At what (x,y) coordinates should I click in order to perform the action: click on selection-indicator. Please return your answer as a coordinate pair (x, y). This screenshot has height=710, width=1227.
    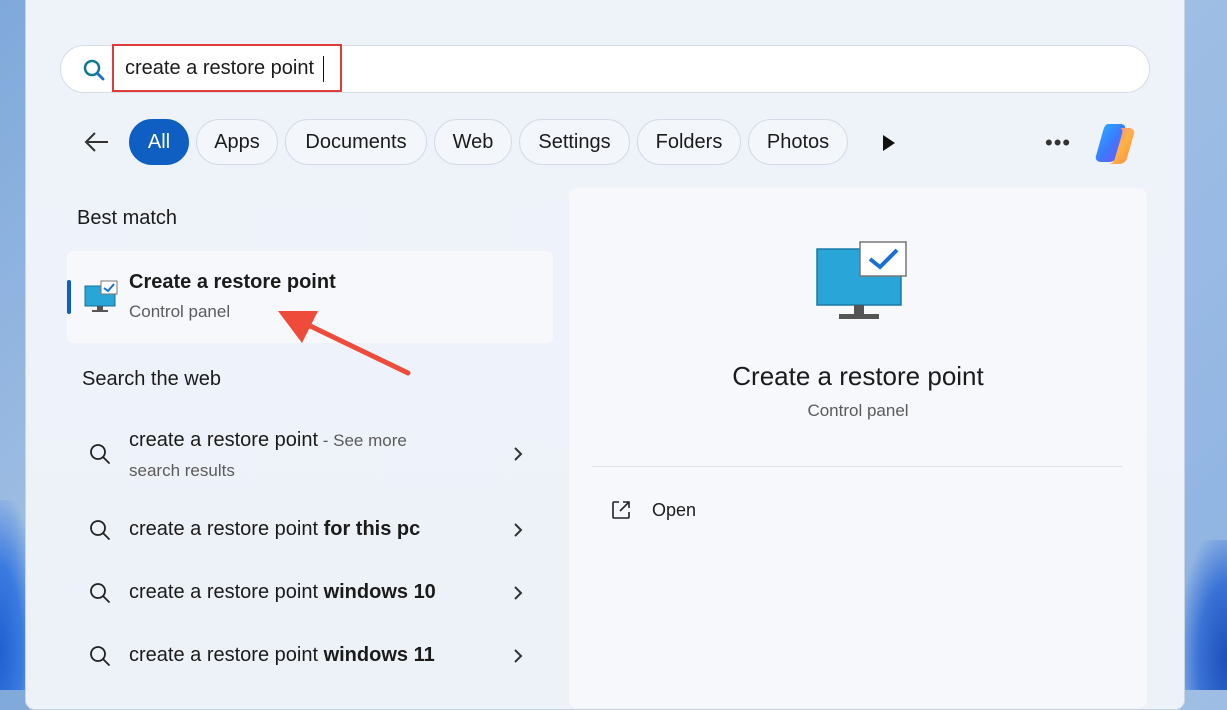
    Looking at the image, I should click on (69, 297).